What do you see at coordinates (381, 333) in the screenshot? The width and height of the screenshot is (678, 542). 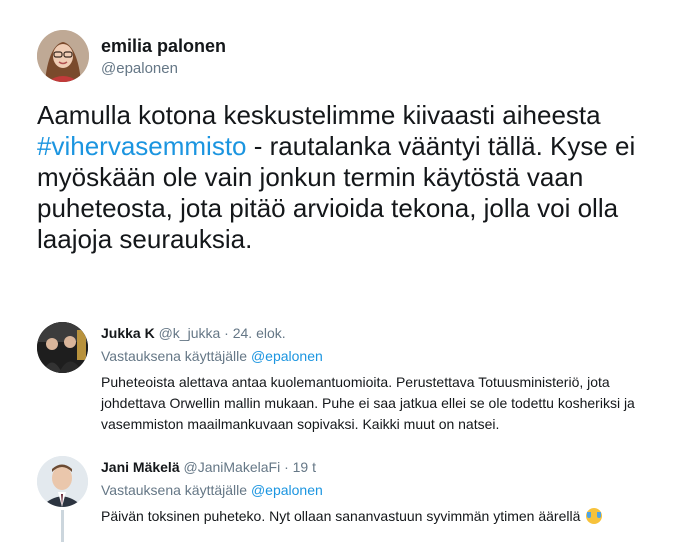 I see `reply-header: Jukka K @k_jukka · 24. elok.` at bounding box center [381, 333].